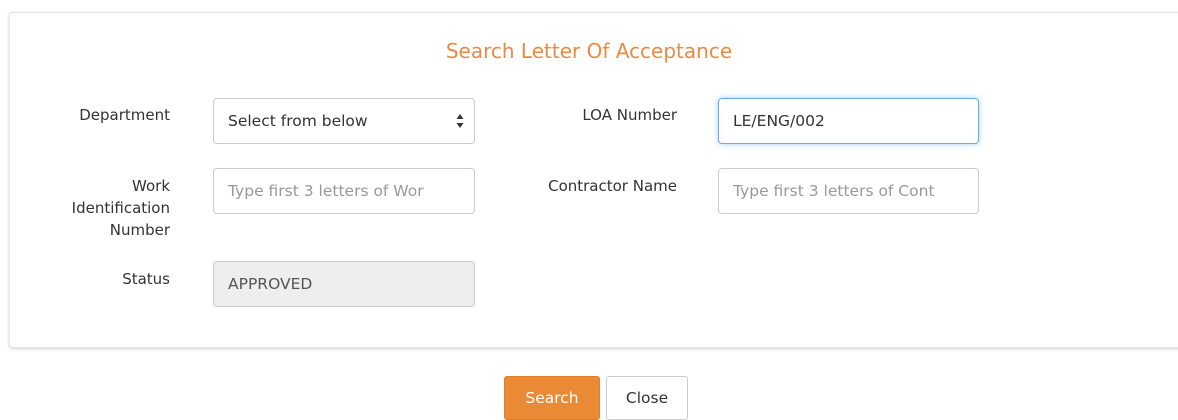 This screenshot has width=1178, height=420. What do you see at coordinates (146, 279) in the screenshot?
I see `status-label: Status` at bounding box center [146, 279].